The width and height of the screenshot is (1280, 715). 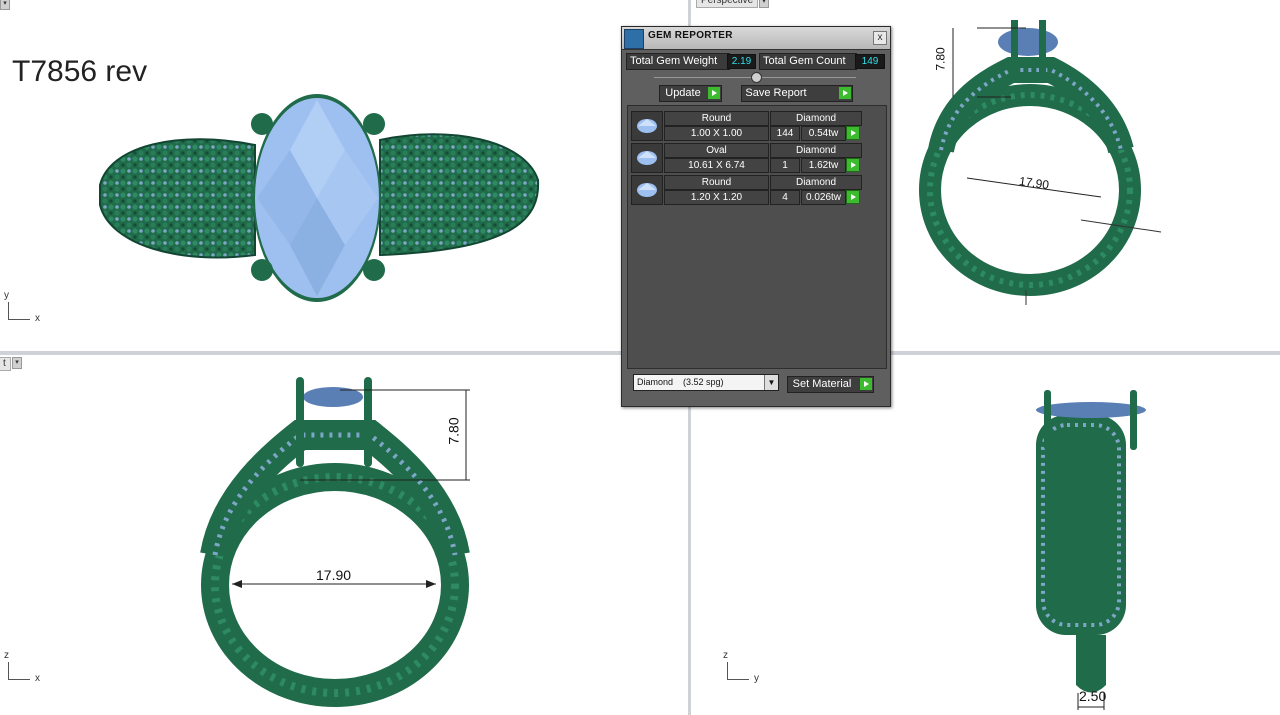 I want to click on update-button: Update, so click(x=690, y=93).